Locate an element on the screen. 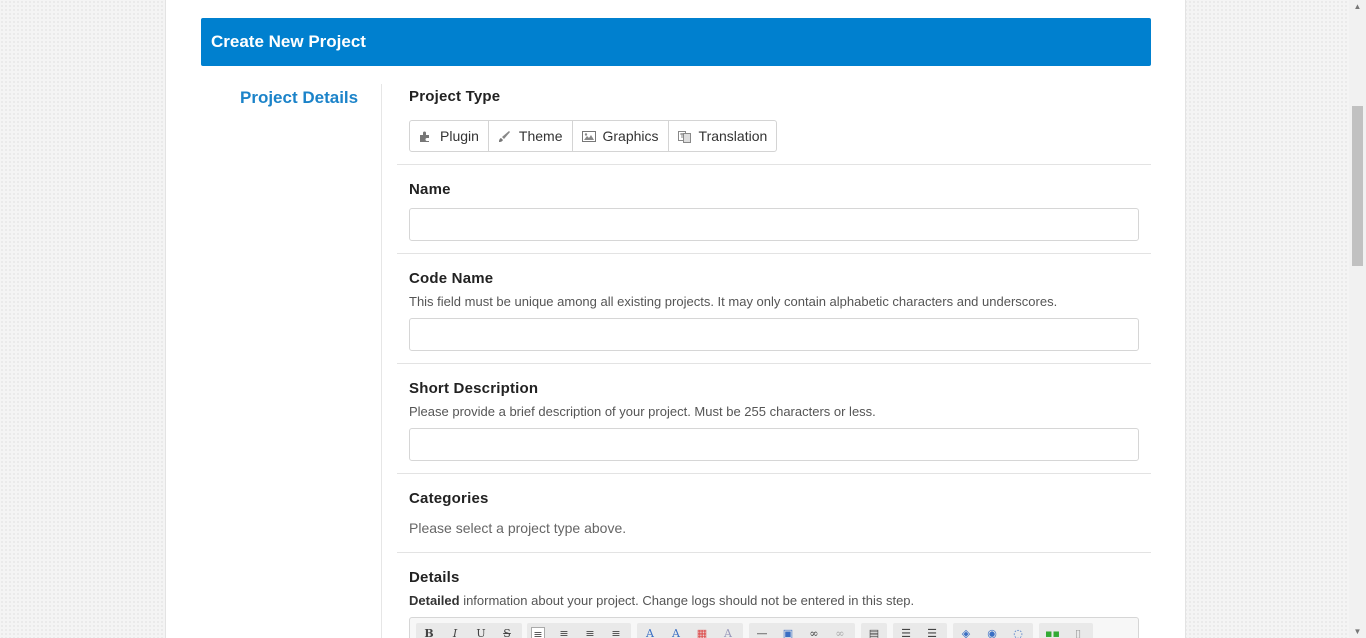 This screenshot has height=638, width=1366. project-type-selector: Plugin Theme Graphics Translation is located at coordinates (593, 136).